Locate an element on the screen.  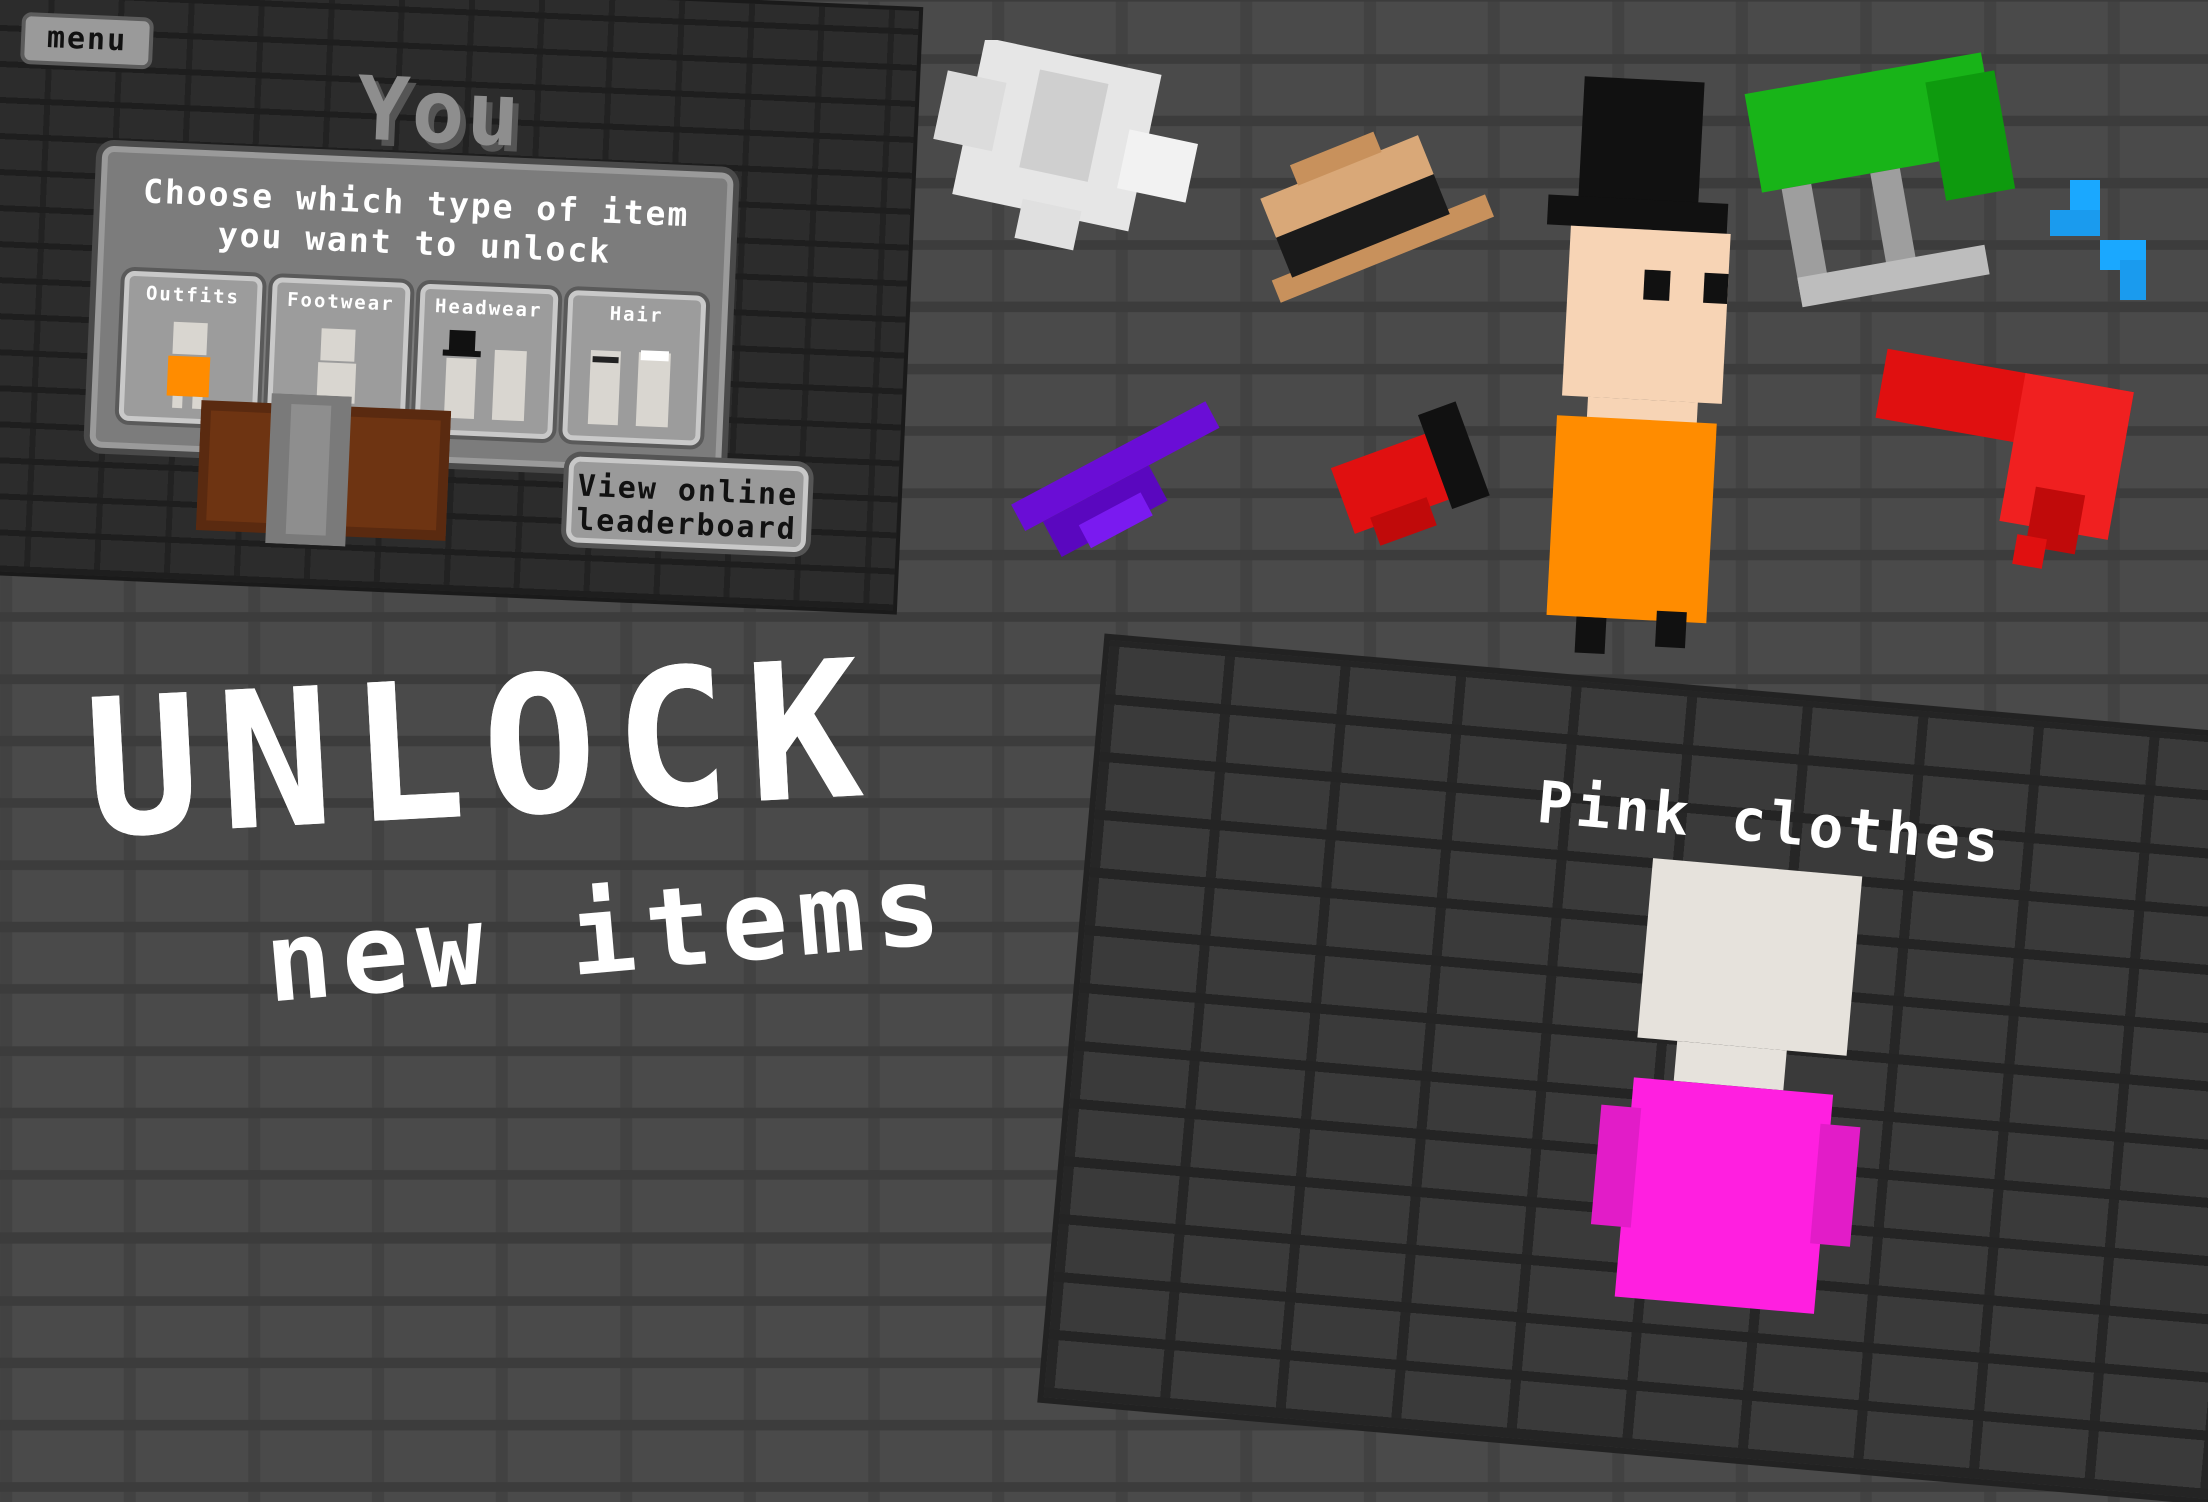
brown-hat-icon is located at coordinates (1377, 217).